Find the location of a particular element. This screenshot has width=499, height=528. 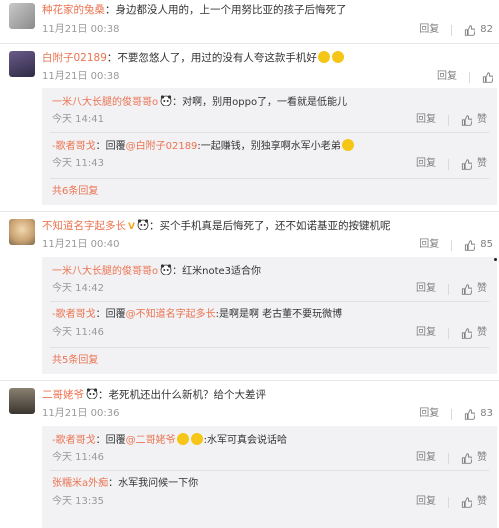

username-link: 张糯米a外痴 is located at coordinates (80, 483).